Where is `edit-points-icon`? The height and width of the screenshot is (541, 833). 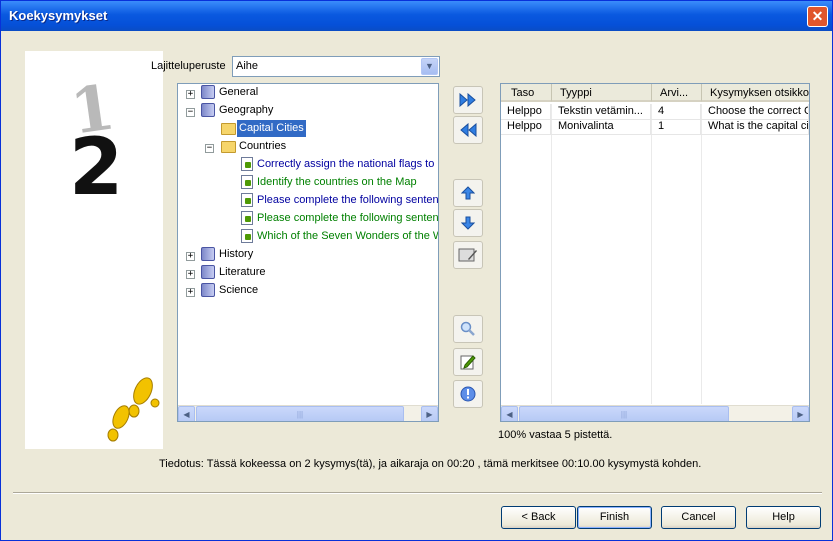 edit-points-icon is located at coordinates (467, 255).